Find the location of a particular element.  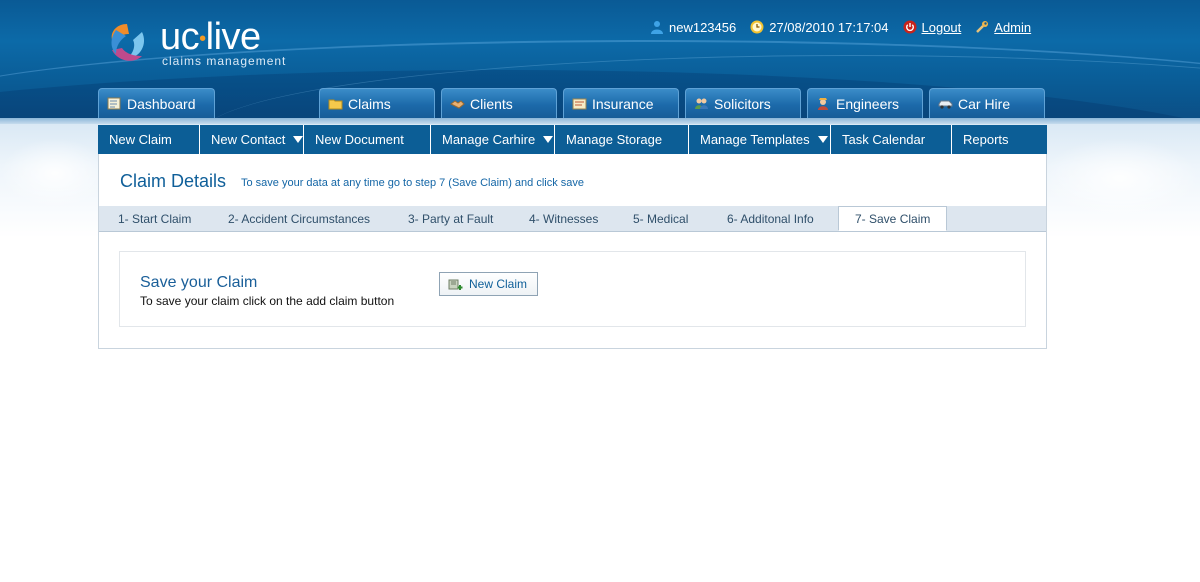

engineer-icon is located at coordinates (823, 104).